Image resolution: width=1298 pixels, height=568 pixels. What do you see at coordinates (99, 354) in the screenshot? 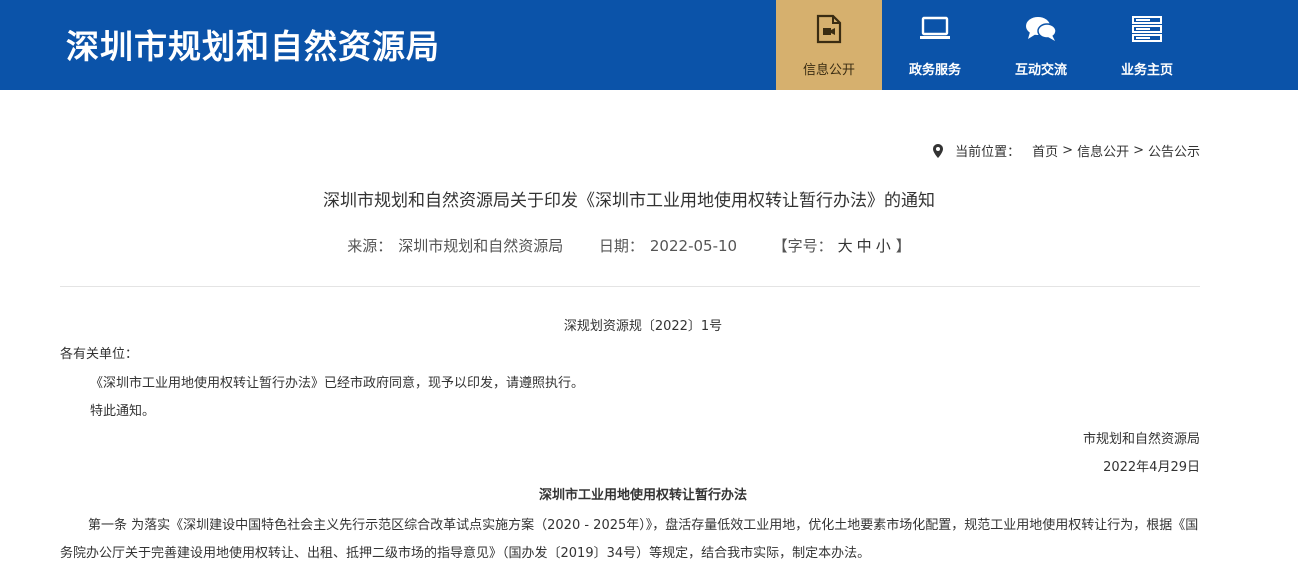
I see `salutation: 各有关单位：` at bounding box center [99, 354].